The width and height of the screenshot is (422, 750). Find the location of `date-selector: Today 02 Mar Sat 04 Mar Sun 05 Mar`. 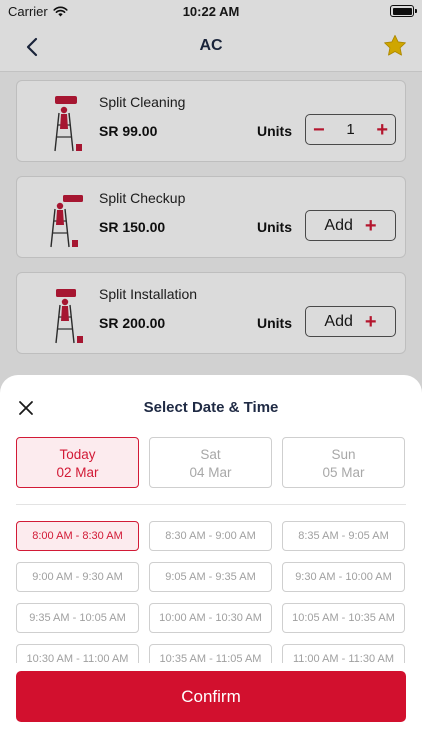

date-selector: Today 02 Mar Sat 04 Mar Sun 05 Mar is located at coordinates (211, 462).